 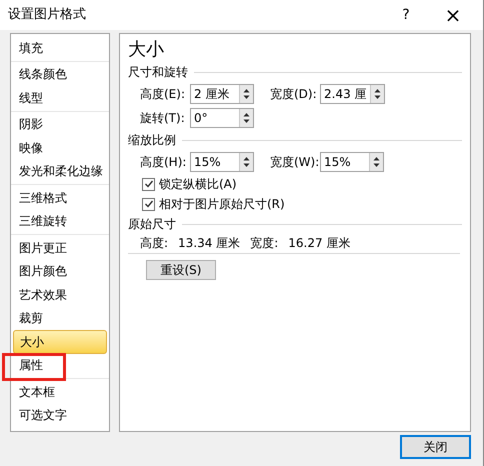 I want to click on close-dialog-button: 关闭, so click(x=435, y=447).